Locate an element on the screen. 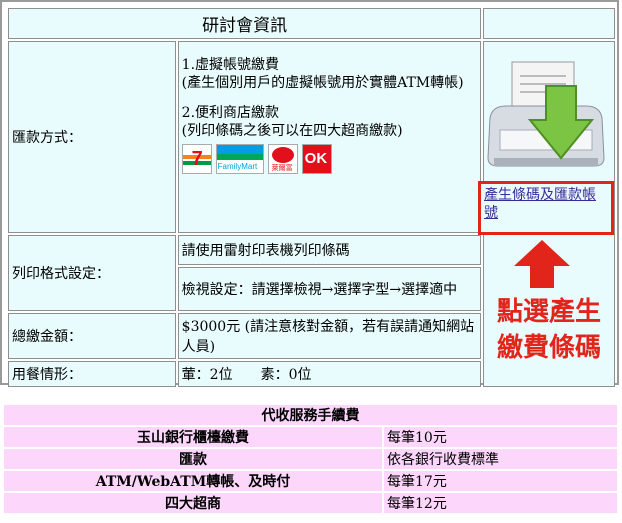  store-logos: 7 FamilyMart 萊爾富 OK is located at coordinates (329, 159).